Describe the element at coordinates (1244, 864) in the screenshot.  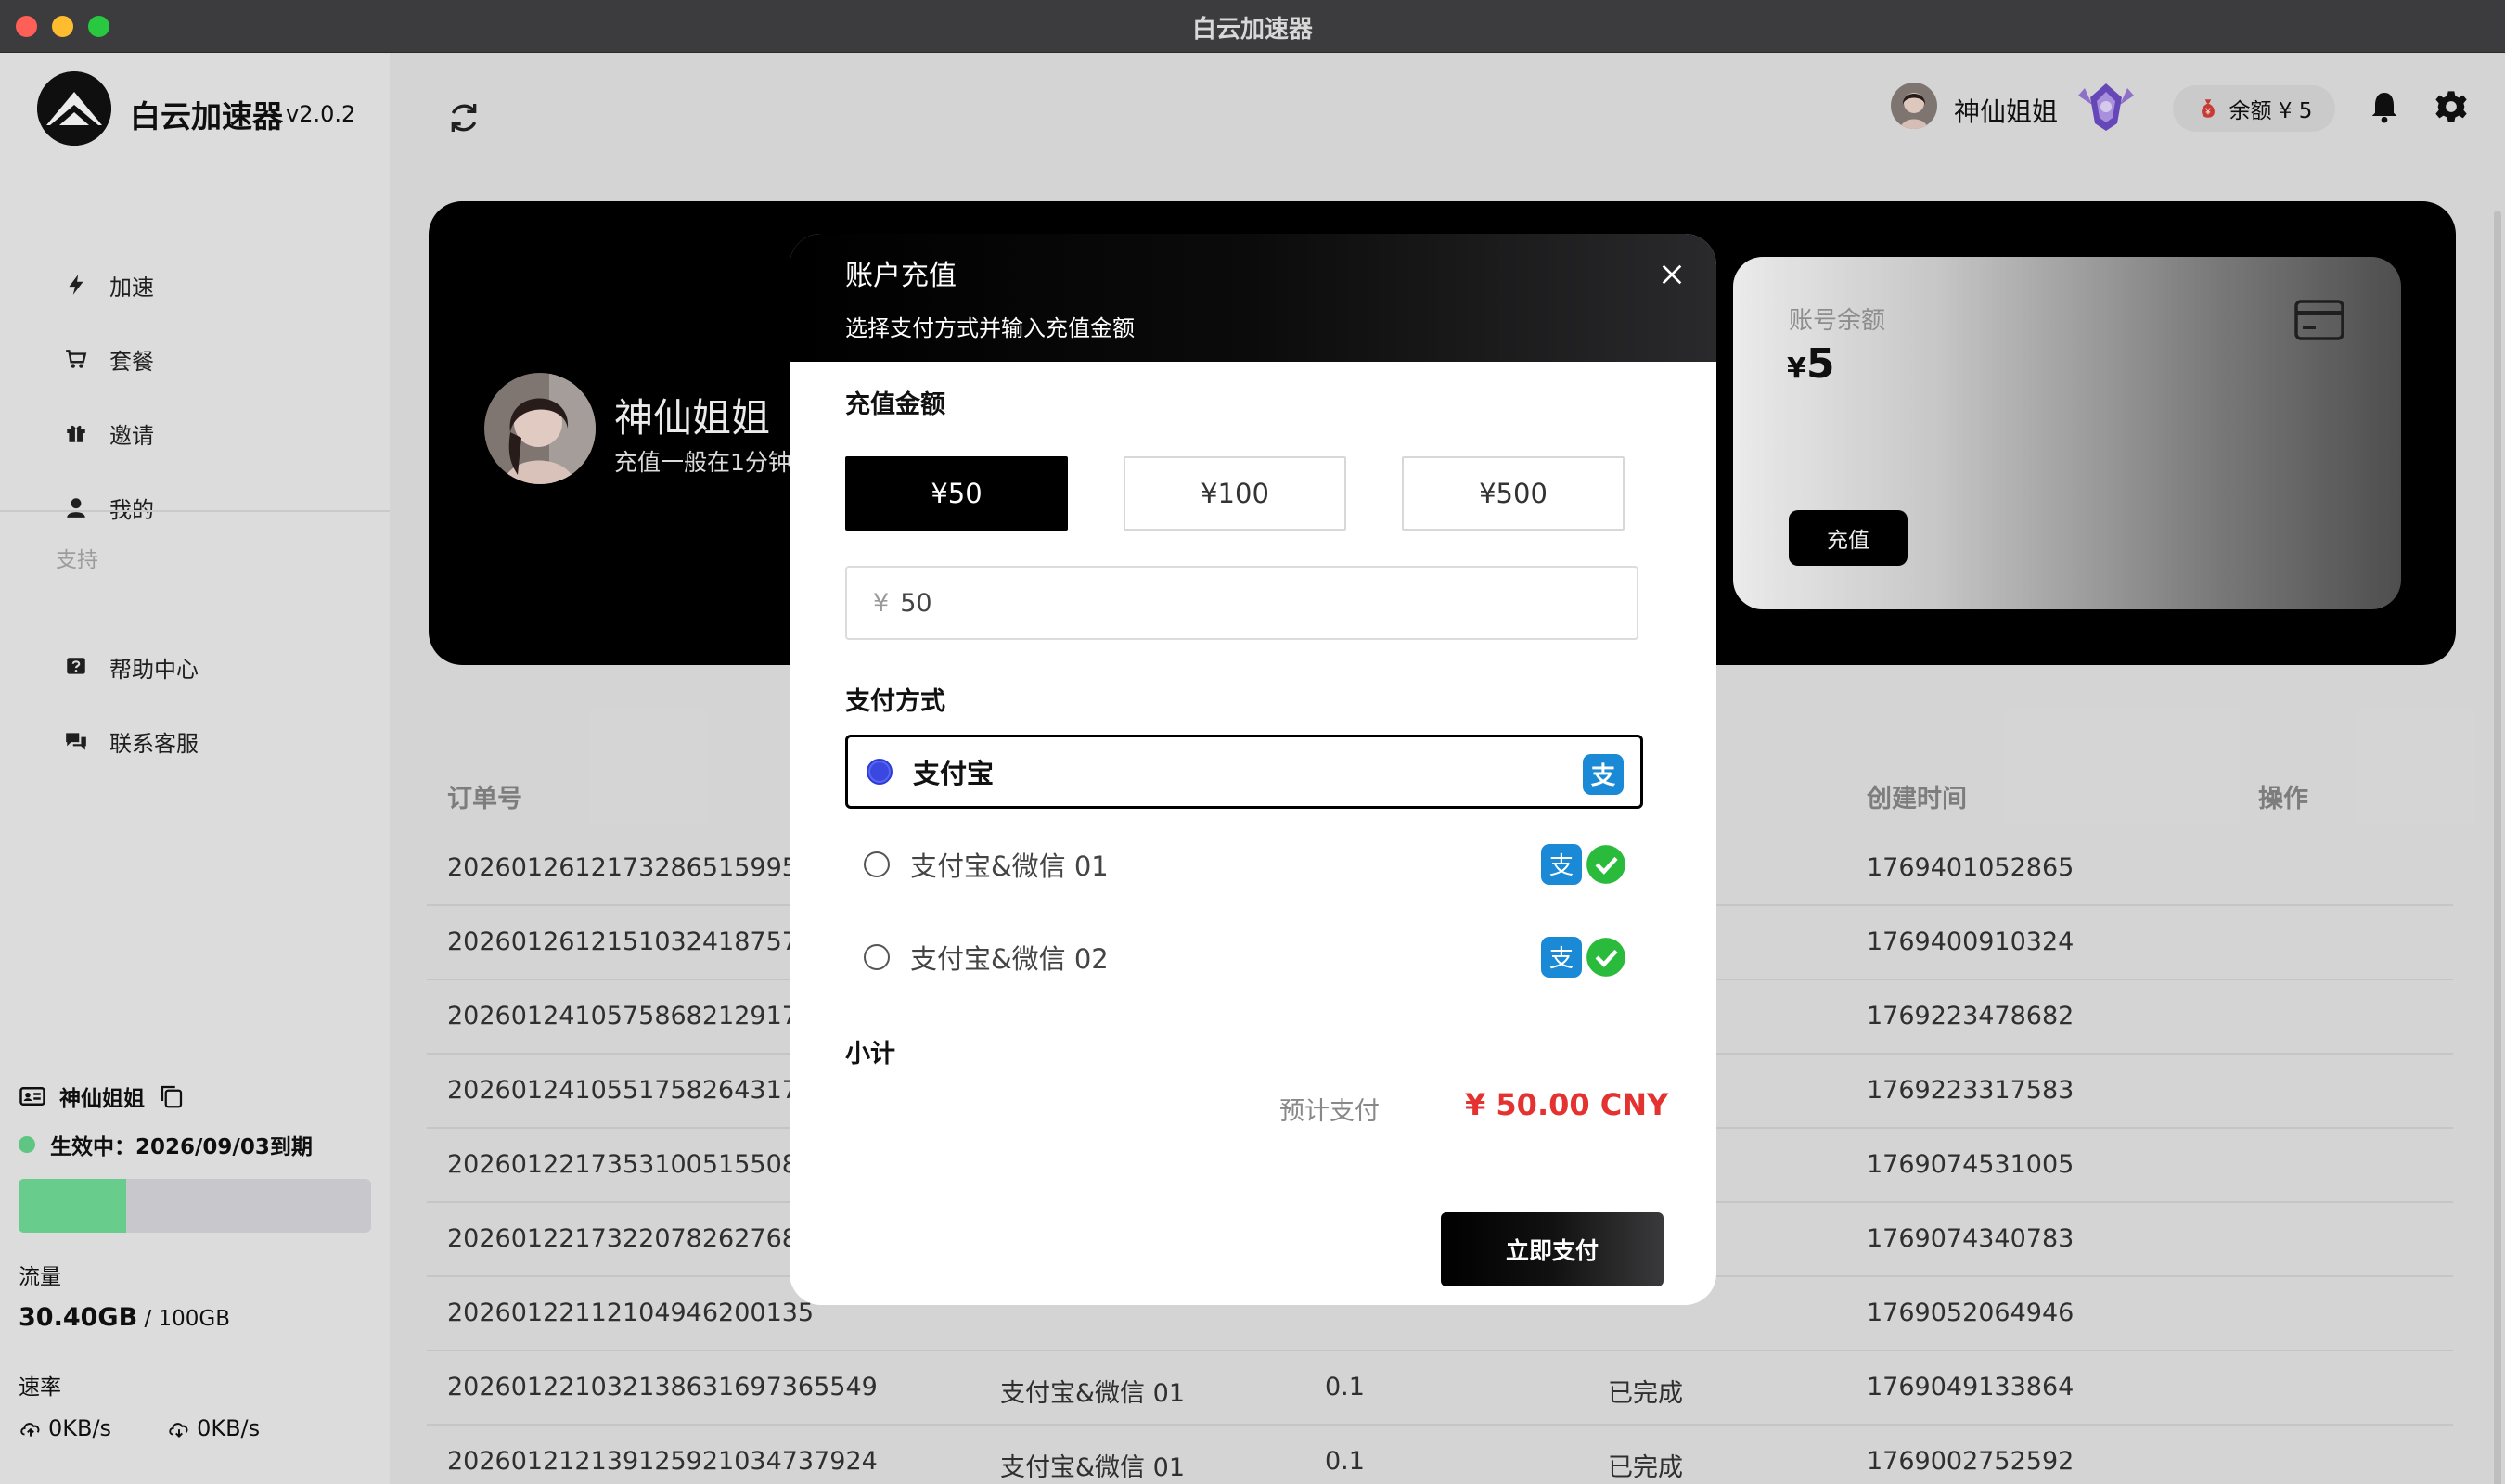
I see `payment-option-combo-01: 支付宝&微信 01 支` at that location.